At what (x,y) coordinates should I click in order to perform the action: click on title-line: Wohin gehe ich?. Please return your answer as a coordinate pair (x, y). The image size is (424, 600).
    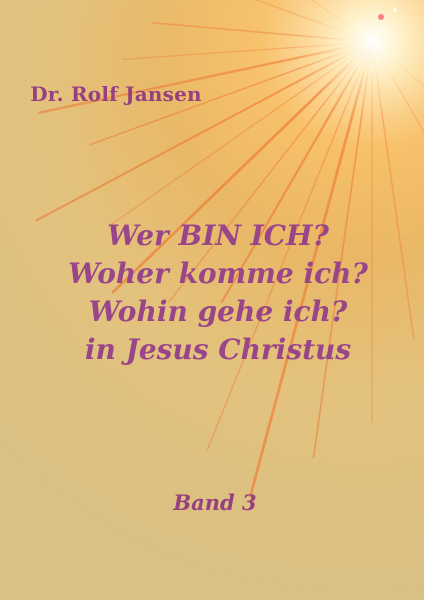
    Looking at the image, I should click on (218, 311).